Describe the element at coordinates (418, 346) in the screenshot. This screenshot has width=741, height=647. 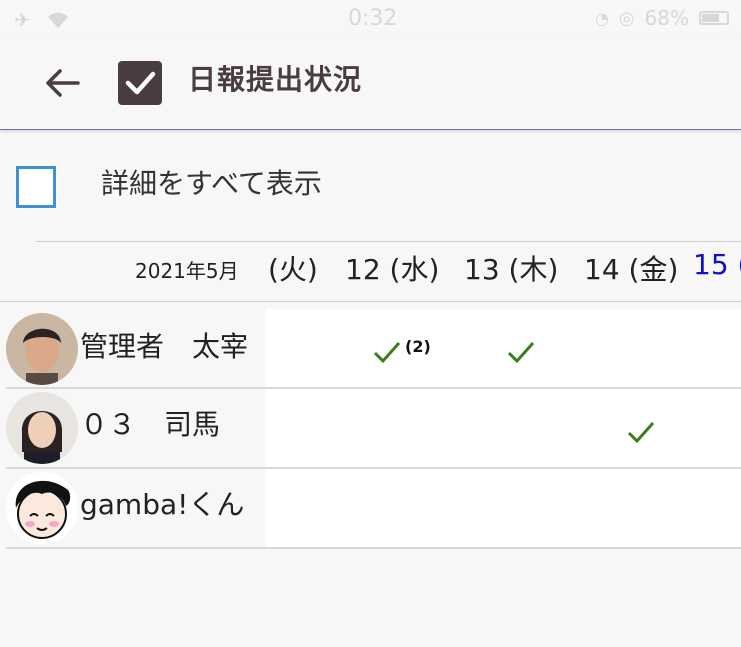
I see `report-count: (2)` at that location.